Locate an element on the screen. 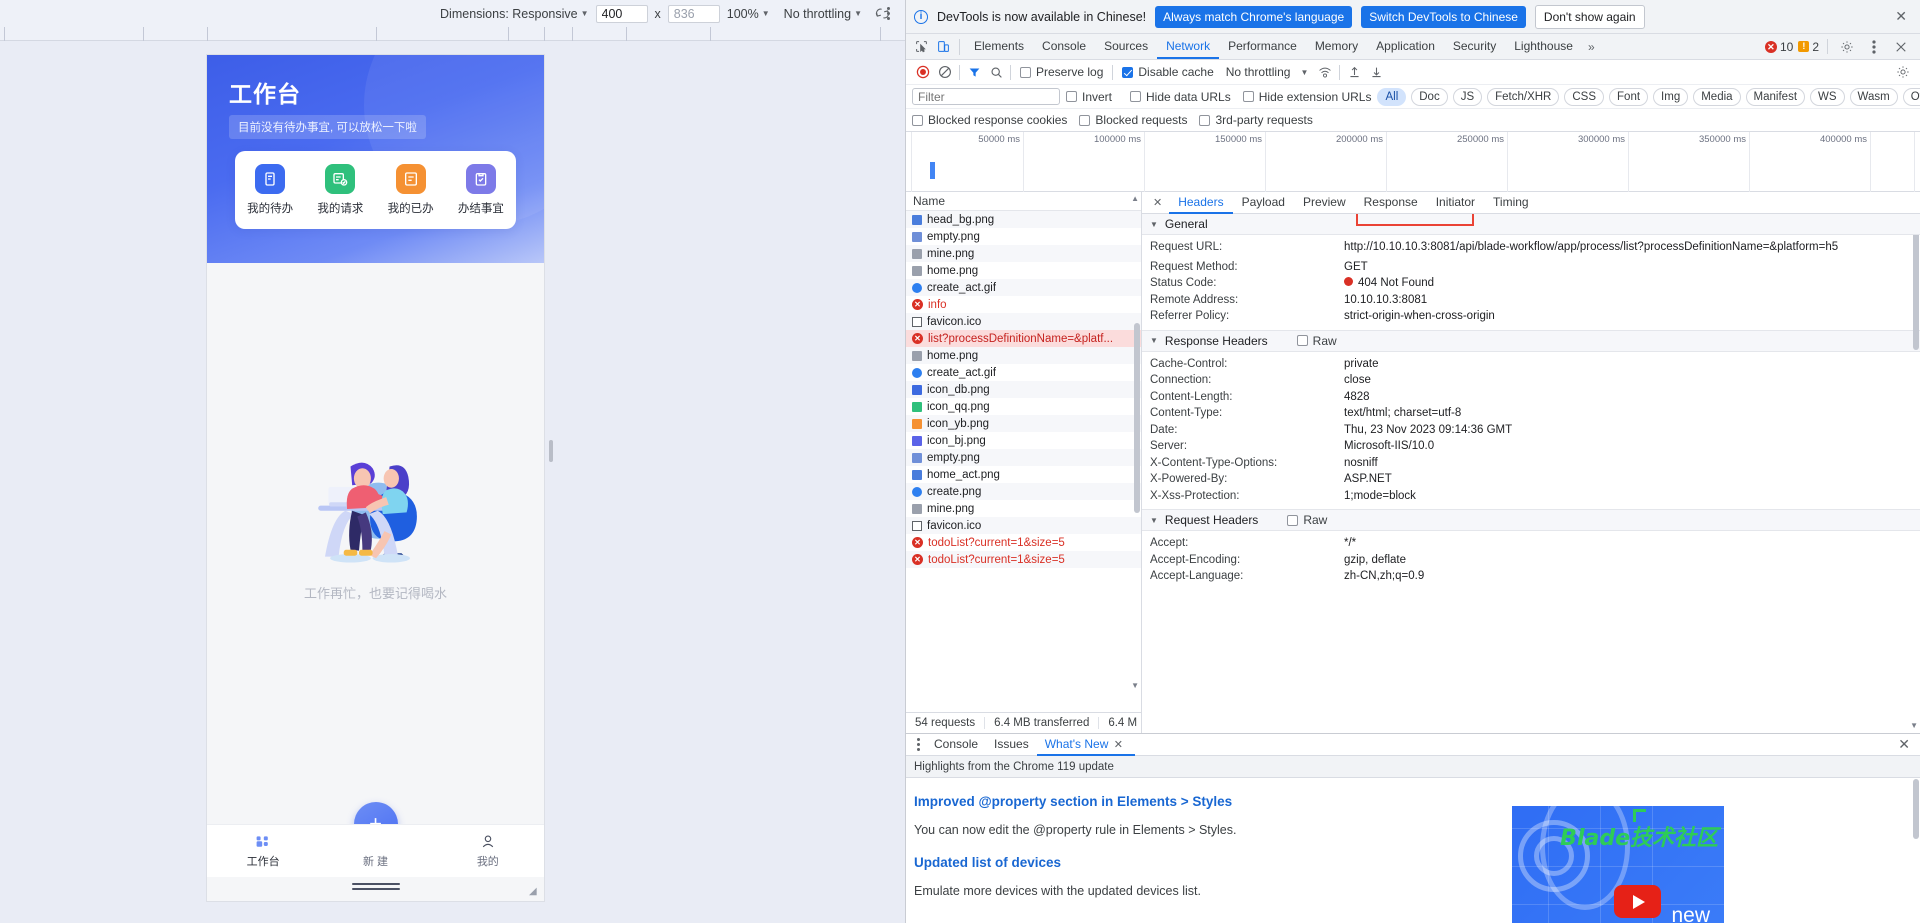 Image resolution: width=1920 pixels, height=923 pixels. article-heading: Updated list of devices is located at coordinates (1417, 862).